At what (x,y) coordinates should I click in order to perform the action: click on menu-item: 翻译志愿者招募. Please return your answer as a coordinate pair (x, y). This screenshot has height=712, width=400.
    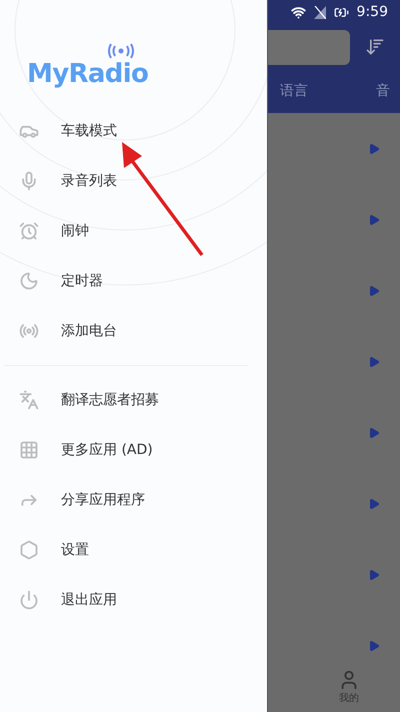
    Looking at the image, I should click on (133, 400).